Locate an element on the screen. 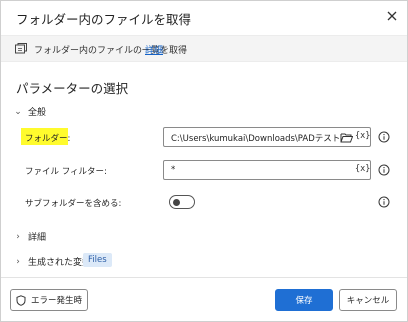 This screenshot has width=408, height=322. folder-variable-button: {x} is located at coordinates (362, 136).